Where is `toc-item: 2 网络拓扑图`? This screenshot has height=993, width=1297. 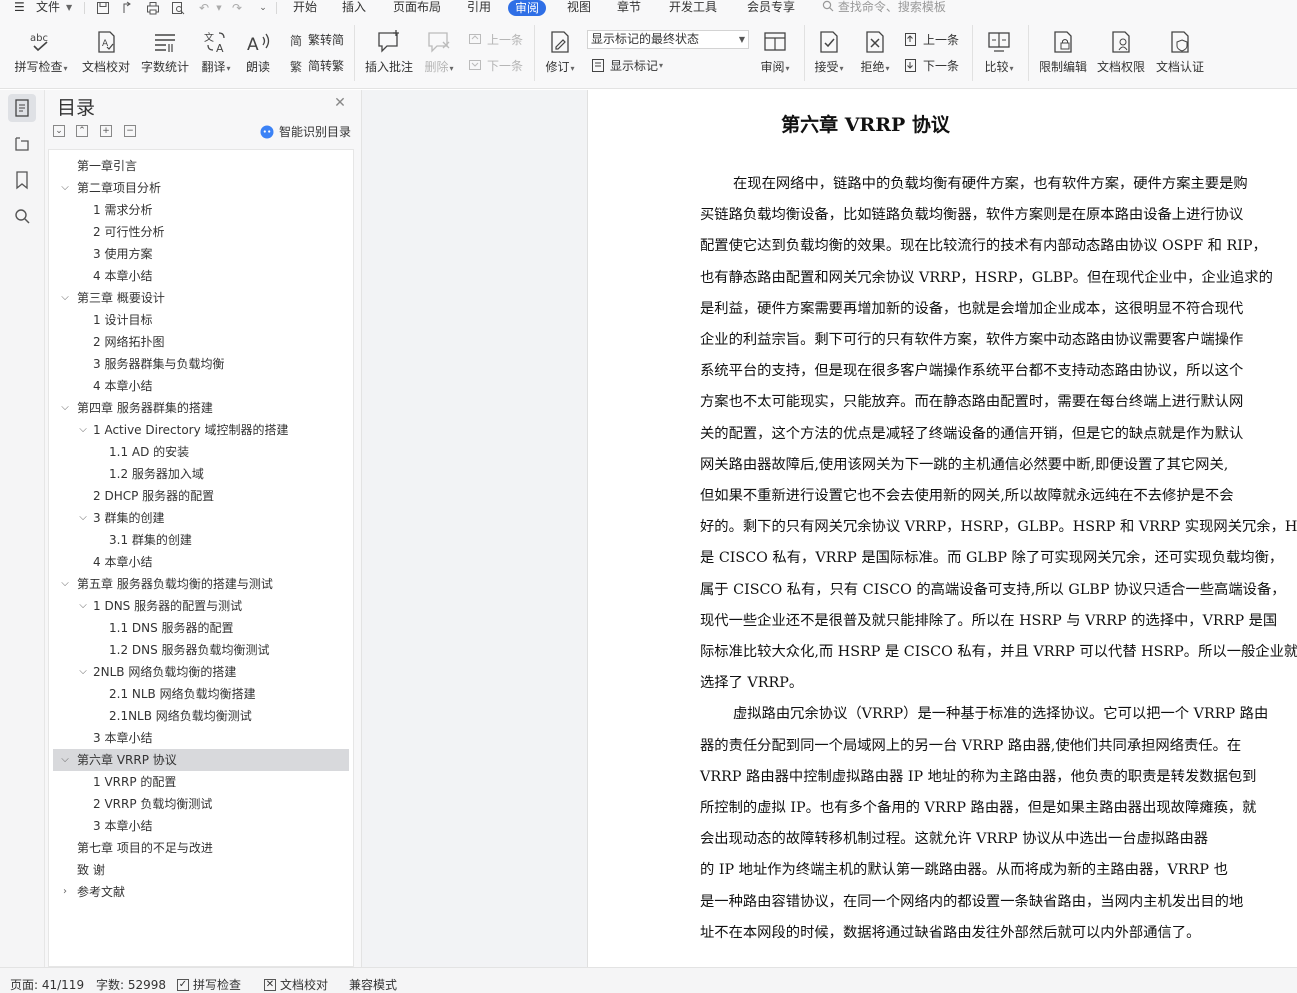 toc-item: 2 网络拓扑图 is located at coordinates (201, 342).